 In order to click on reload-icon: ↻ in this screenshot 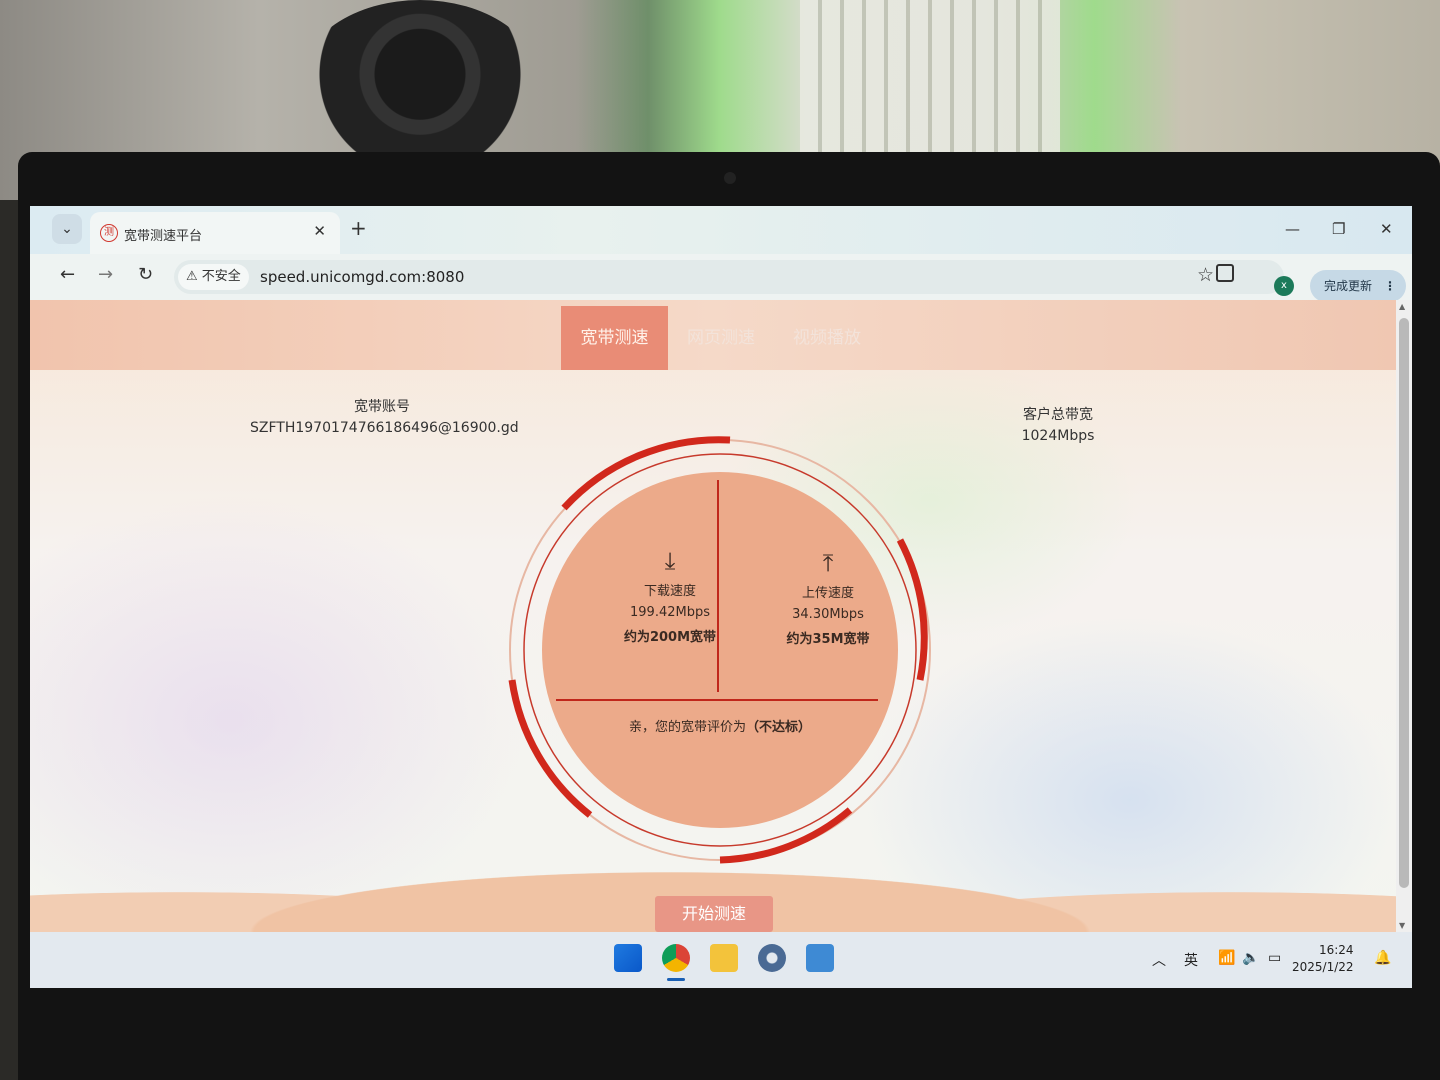, I will do `click(145, 274)`.